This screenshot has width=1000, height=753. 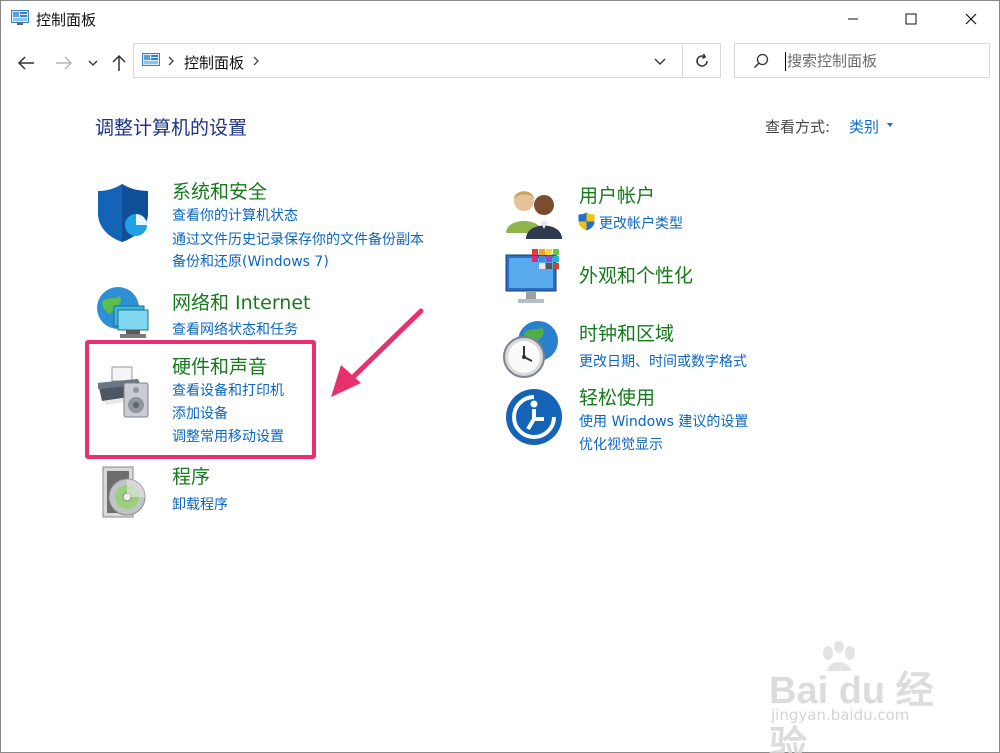 I want to click on category-link: 卸载程序, so click(x=200, y=504).